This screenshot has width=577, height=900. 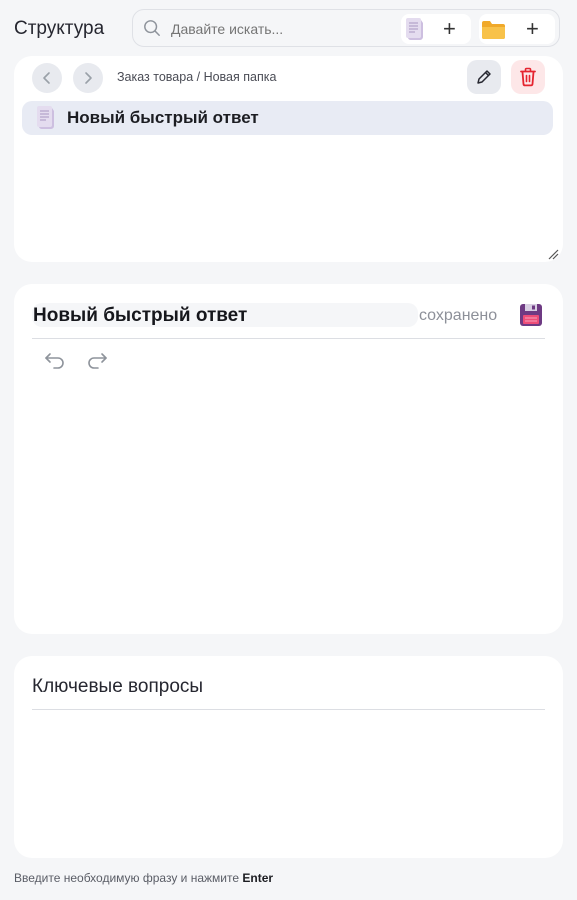 I want to click on resize-handle-icon, so click(x=553, y=254).